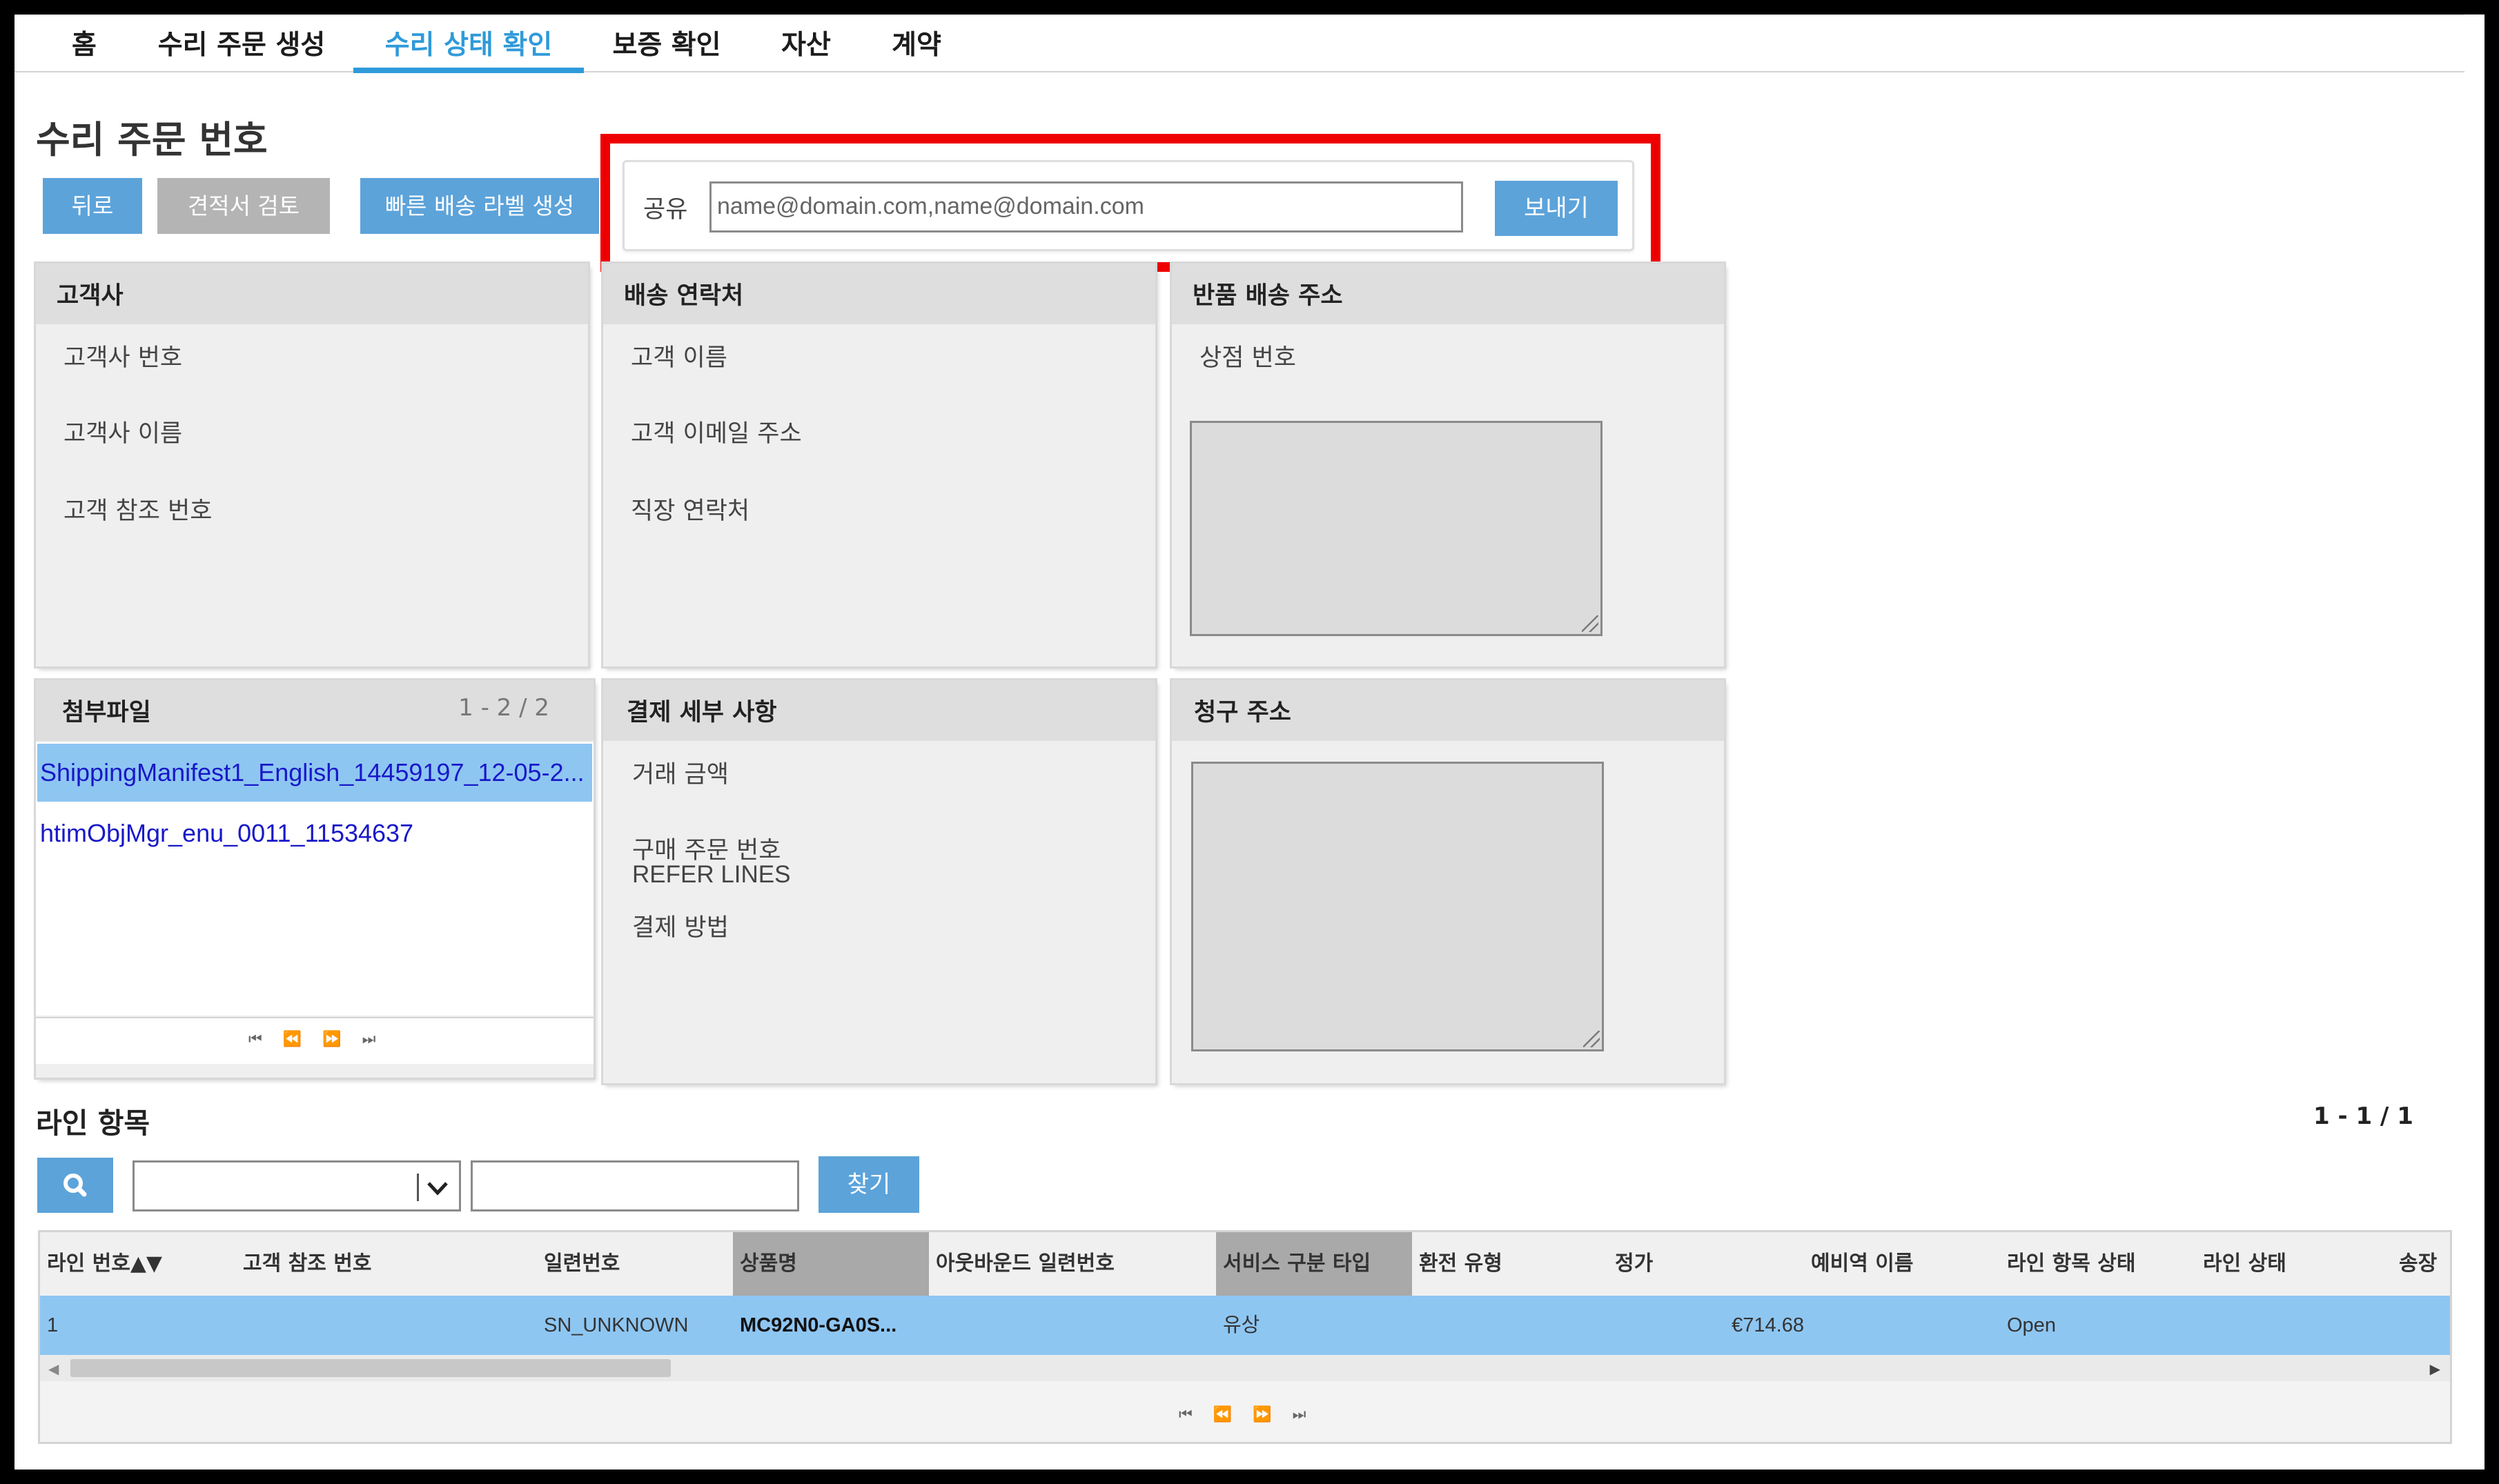 This screenshot has height=1484, width=2499. Describe the element at coordinates (142, 1325) in the screenshot. I see `table-cell: 1` at that location.